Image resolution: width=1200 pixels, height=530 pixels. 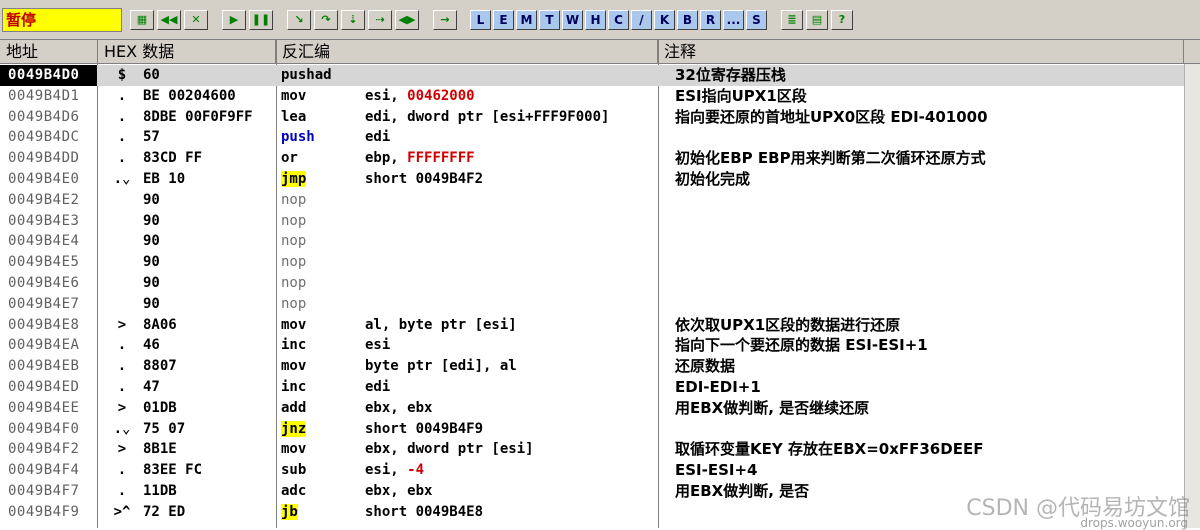 What do you see at coordinates (600, 241) in the screenshot?
I see `table-row: 0049B4E4 90 nop` at bounding box center [600, 241].